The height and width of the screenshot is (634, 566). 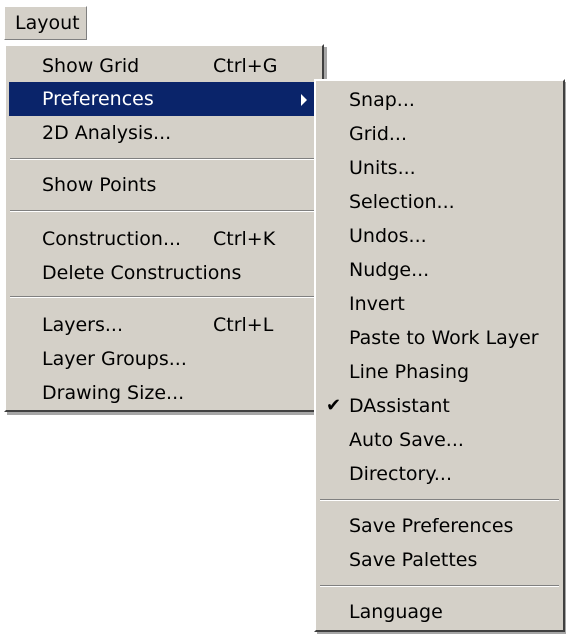 What do you see at coordinates (439, 304) in the screenshot?
I see `submenu-item-invert: Invert` at bounding box center [439, 304].